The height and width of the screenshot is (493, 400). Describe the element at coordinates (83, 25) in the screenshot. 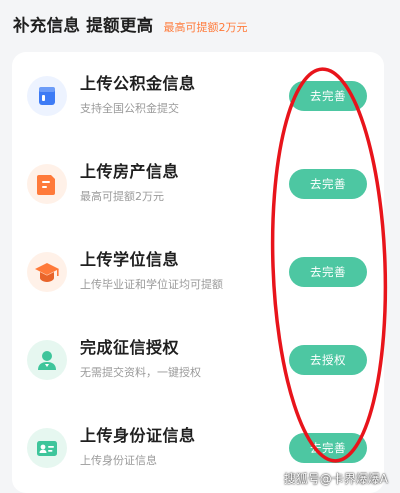

I see `section-title: 补充信息 提额更高` at that location.